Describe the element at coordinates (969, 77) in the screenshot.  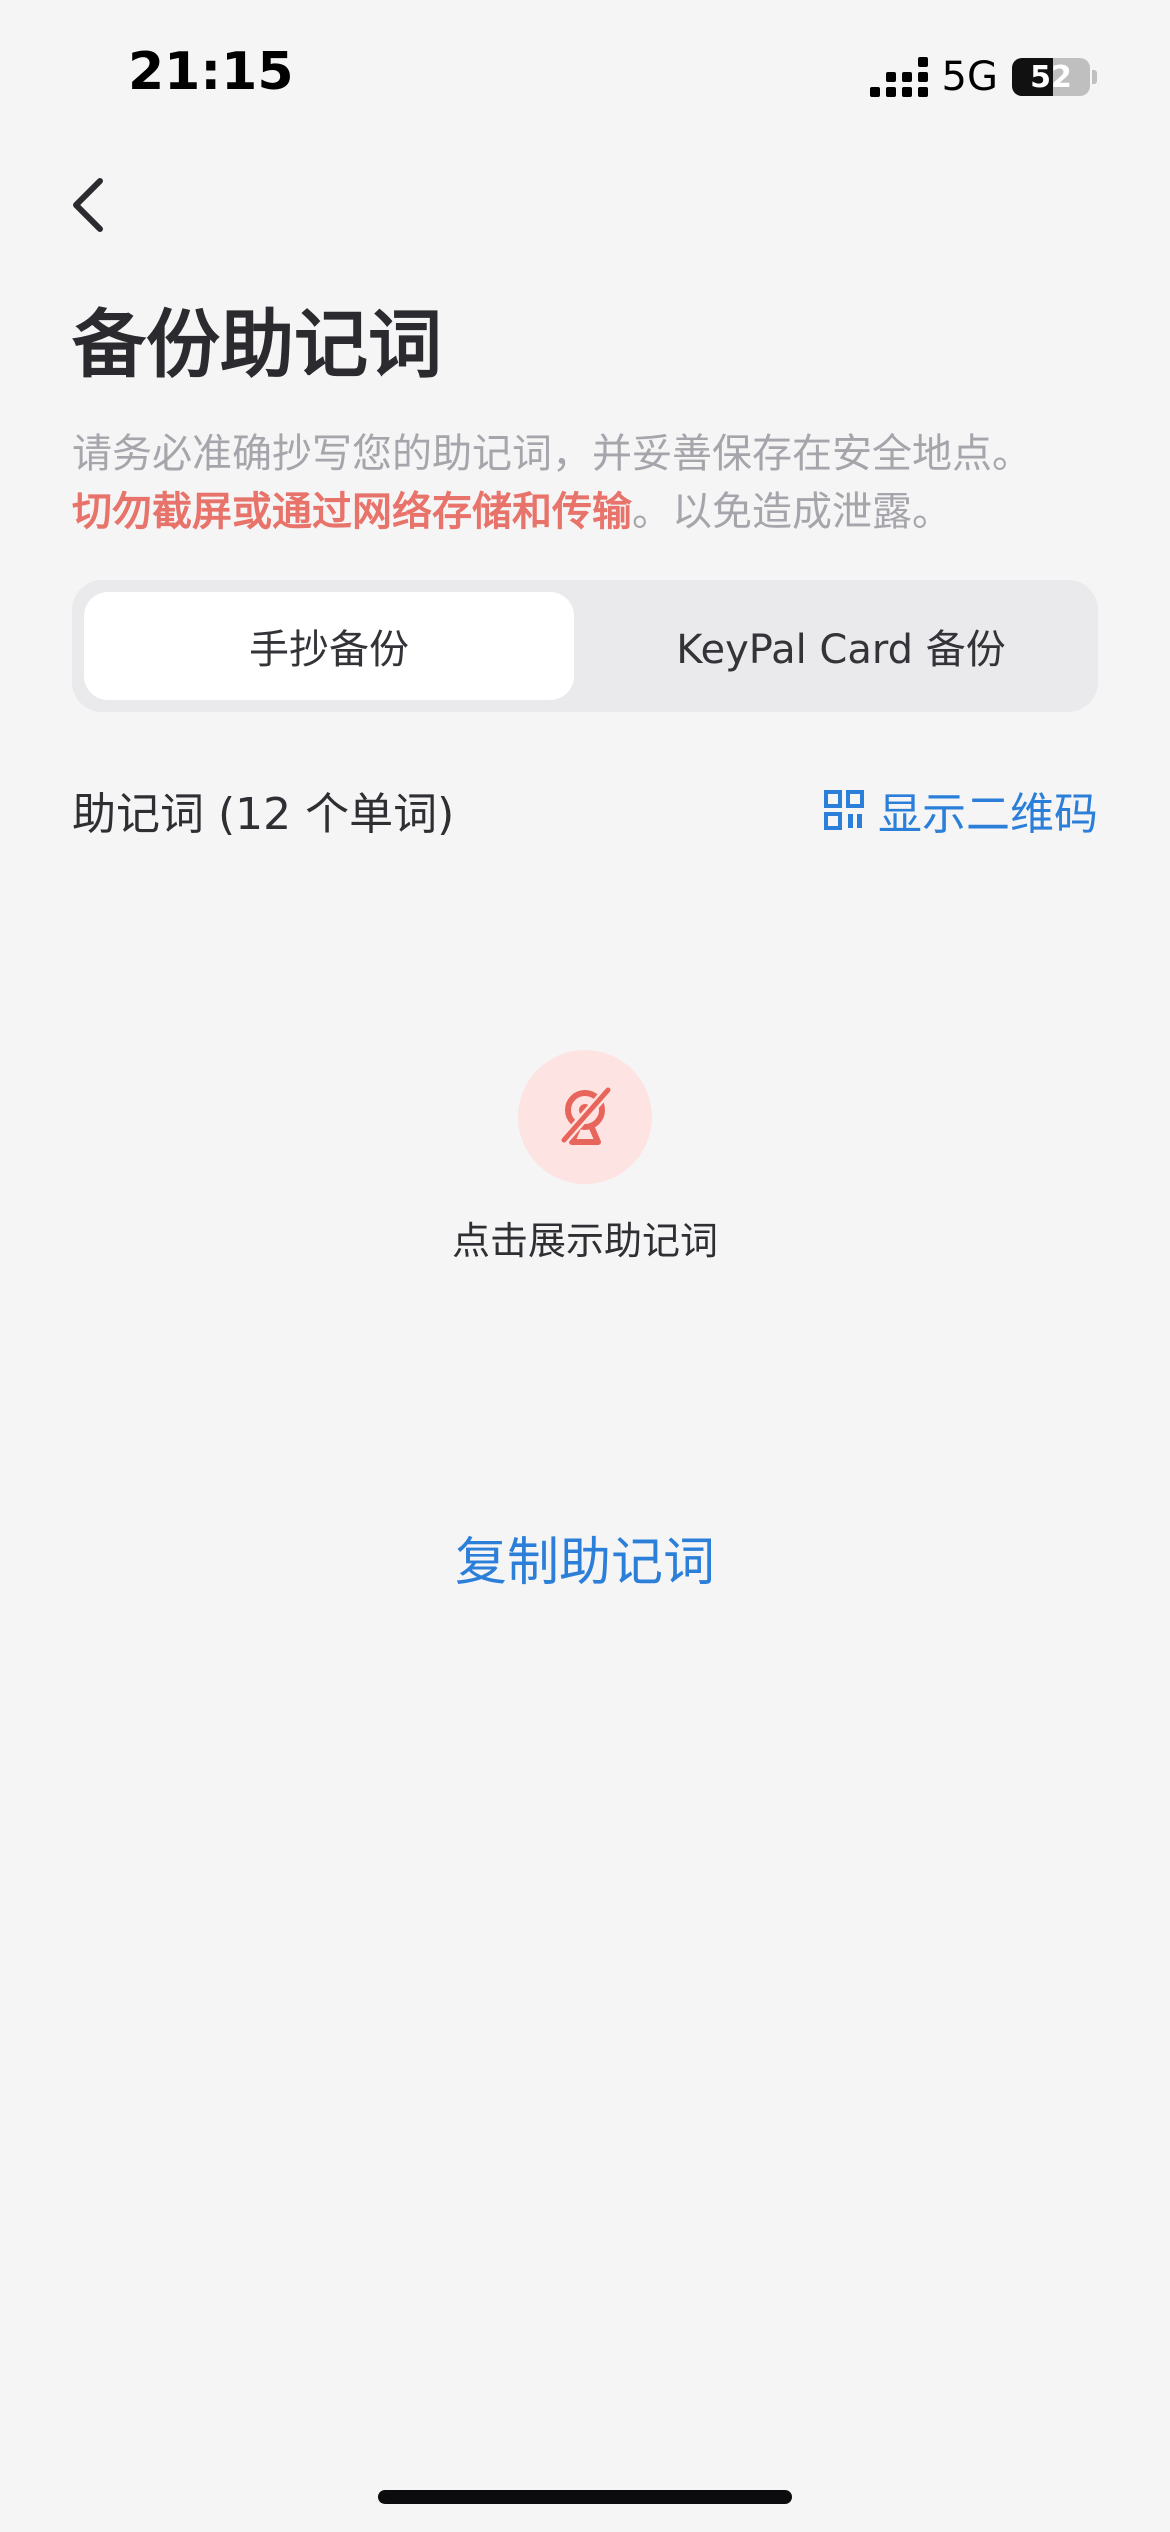
I see `network-type: 5G` at that location.